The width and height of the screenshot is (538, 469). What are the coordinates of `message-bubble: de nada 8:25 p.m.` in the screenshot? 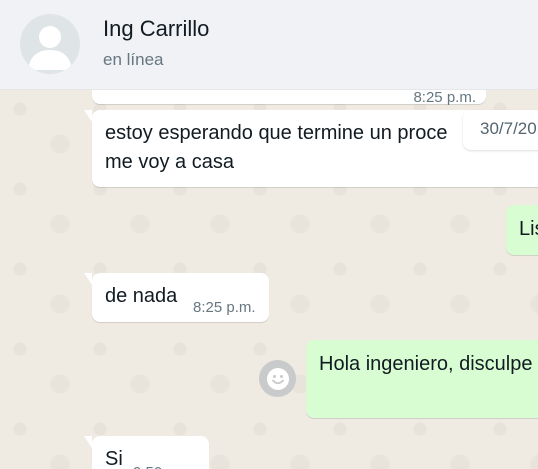 It's located at (176, 297).